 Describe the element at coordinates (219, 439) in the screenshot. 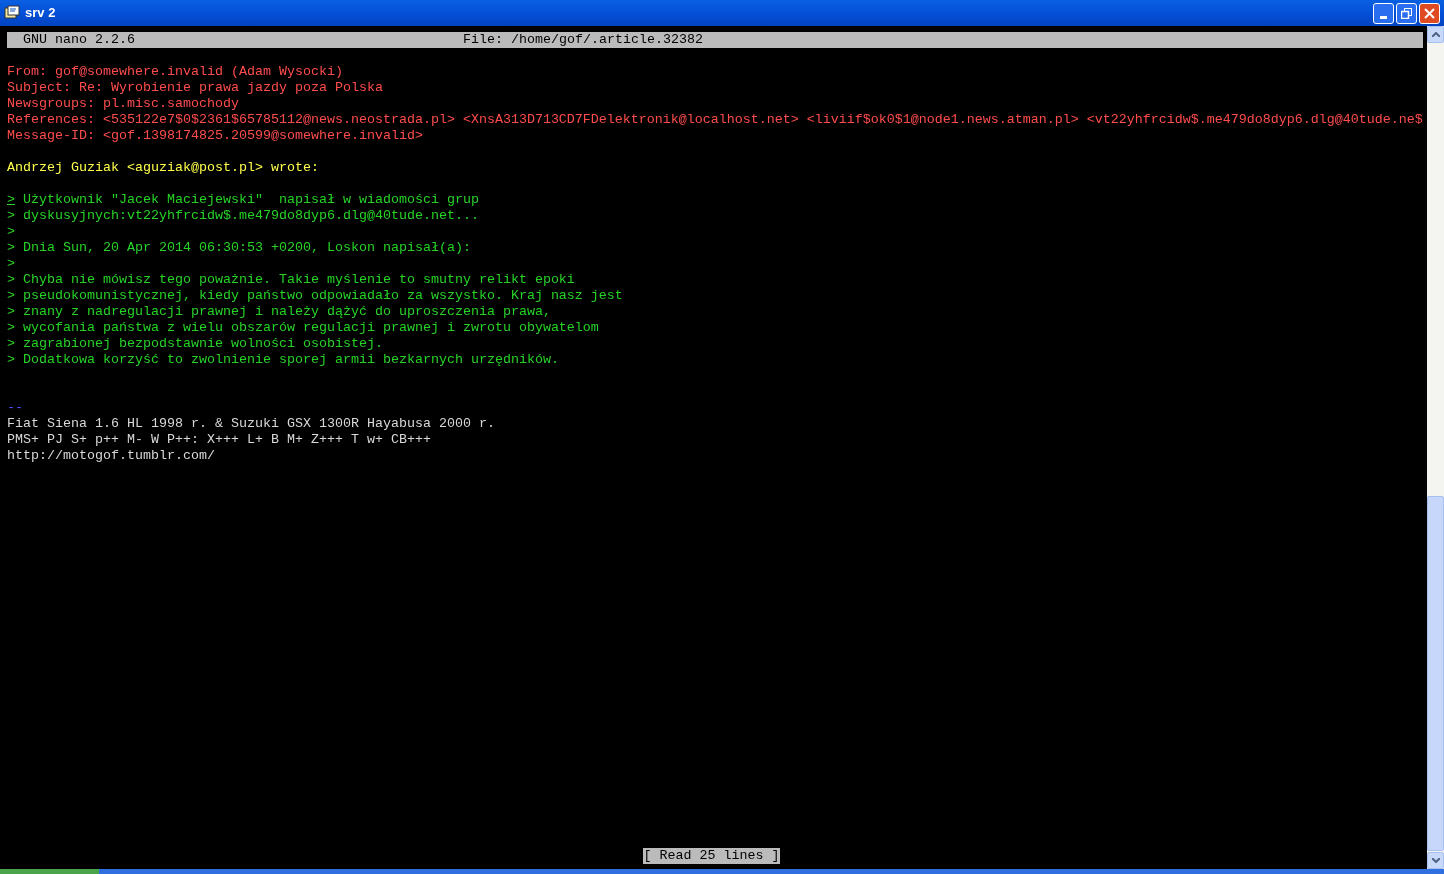

I see `signature-line: PMS+ PJ S+ p++ M- W P++: X+++ L+ B M+ Z+++ T w+ CB+++` at that location.